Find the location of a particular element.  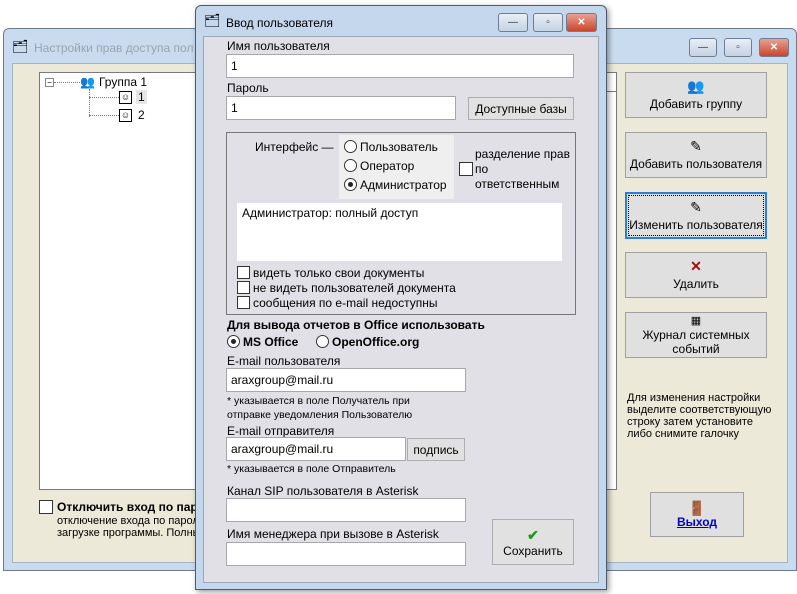

tree-item-user: ☺ 1 is located at coordinates (133, 97).